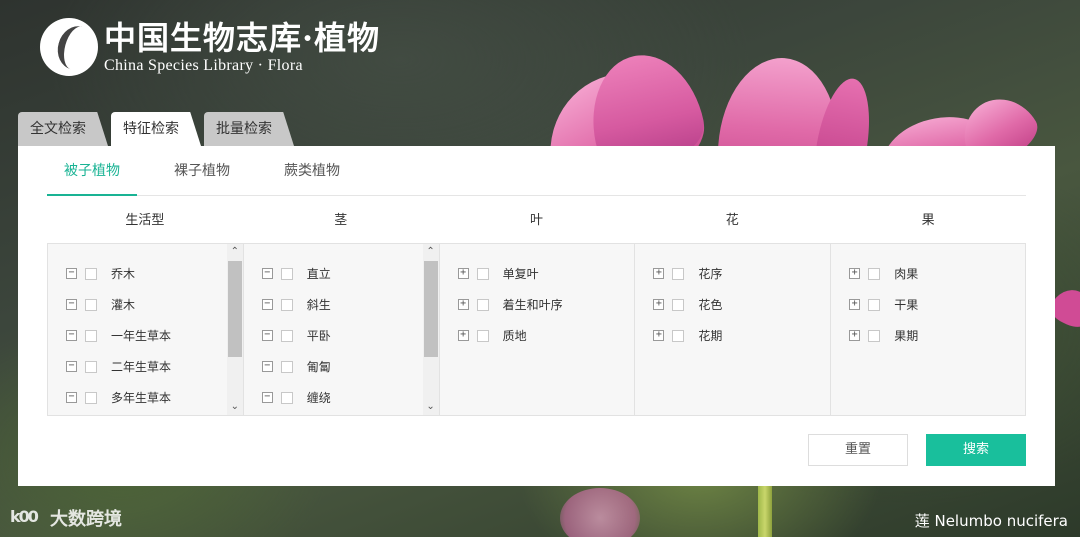  I want to click on column-stem: 茎 − 直立 − 斜生 − 平卧 − 匍匐 − 缠绕 ⌃ ⌄, so click(340, 311).